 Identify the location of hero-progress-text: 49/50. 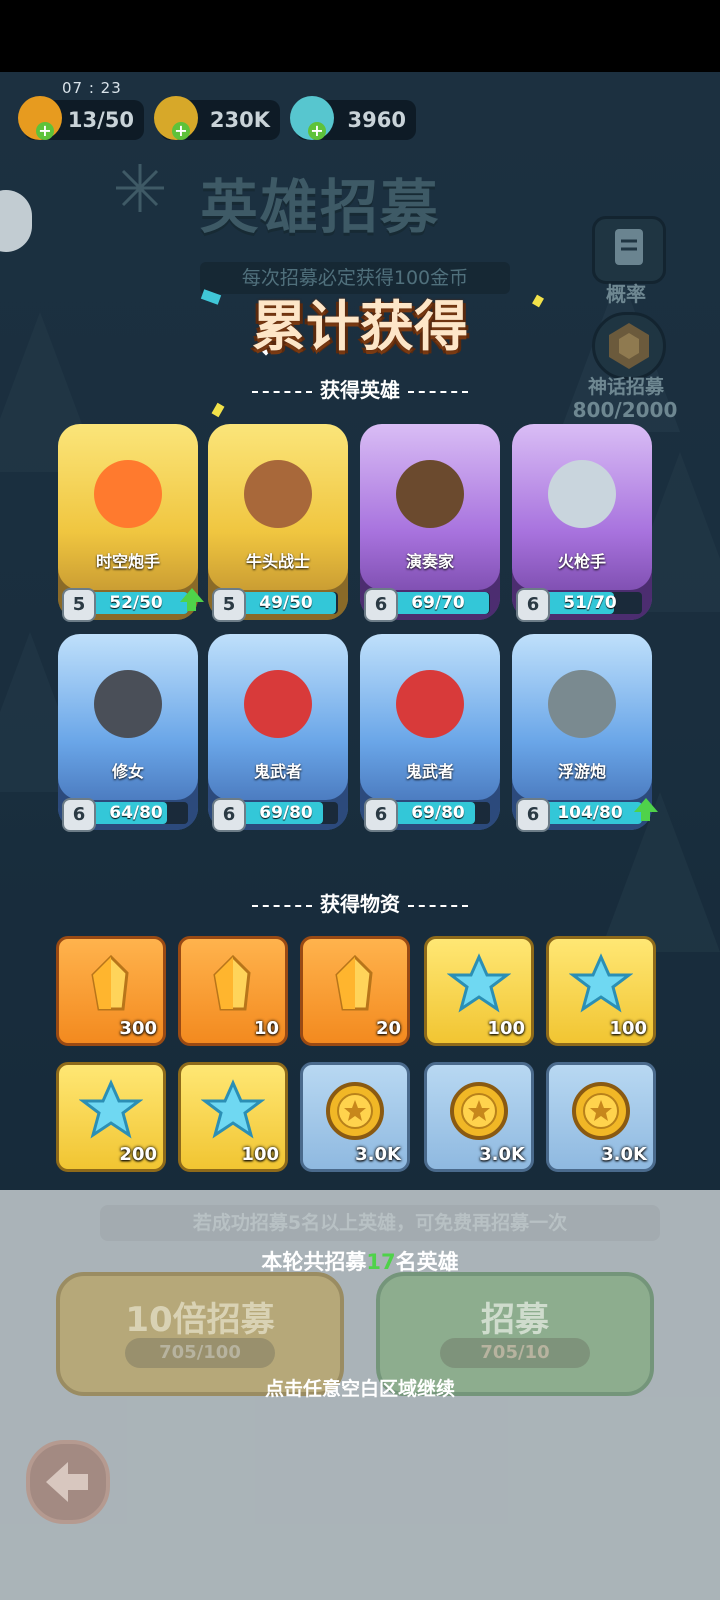
(286, 603).